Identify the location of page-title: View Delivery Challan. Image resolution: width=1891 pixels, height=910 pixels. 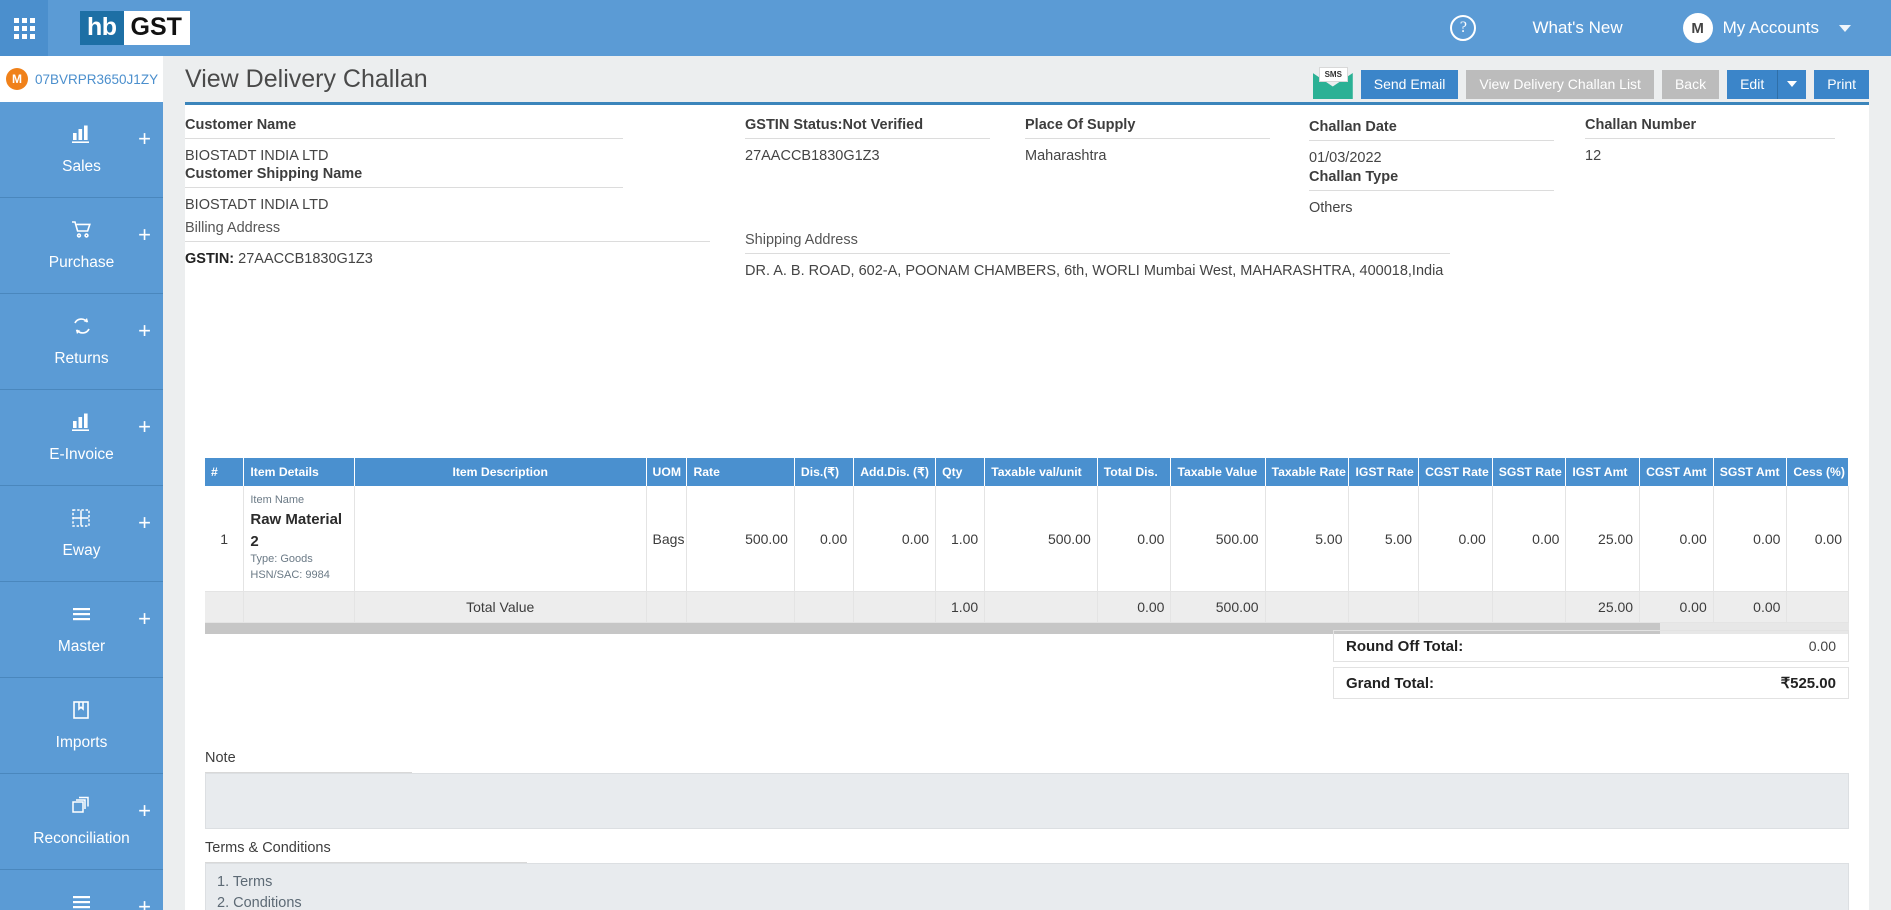
(306, 78).